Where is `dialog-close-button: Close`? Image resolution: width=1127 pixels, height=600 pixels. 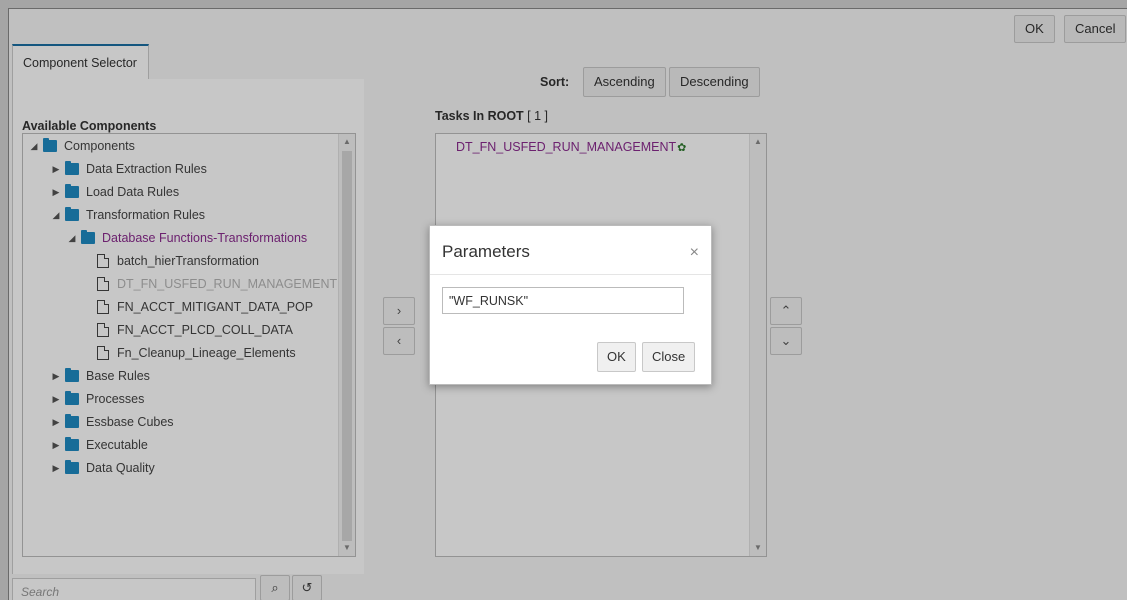 dialog-close-button: Close is located at coordinates (669, 357).